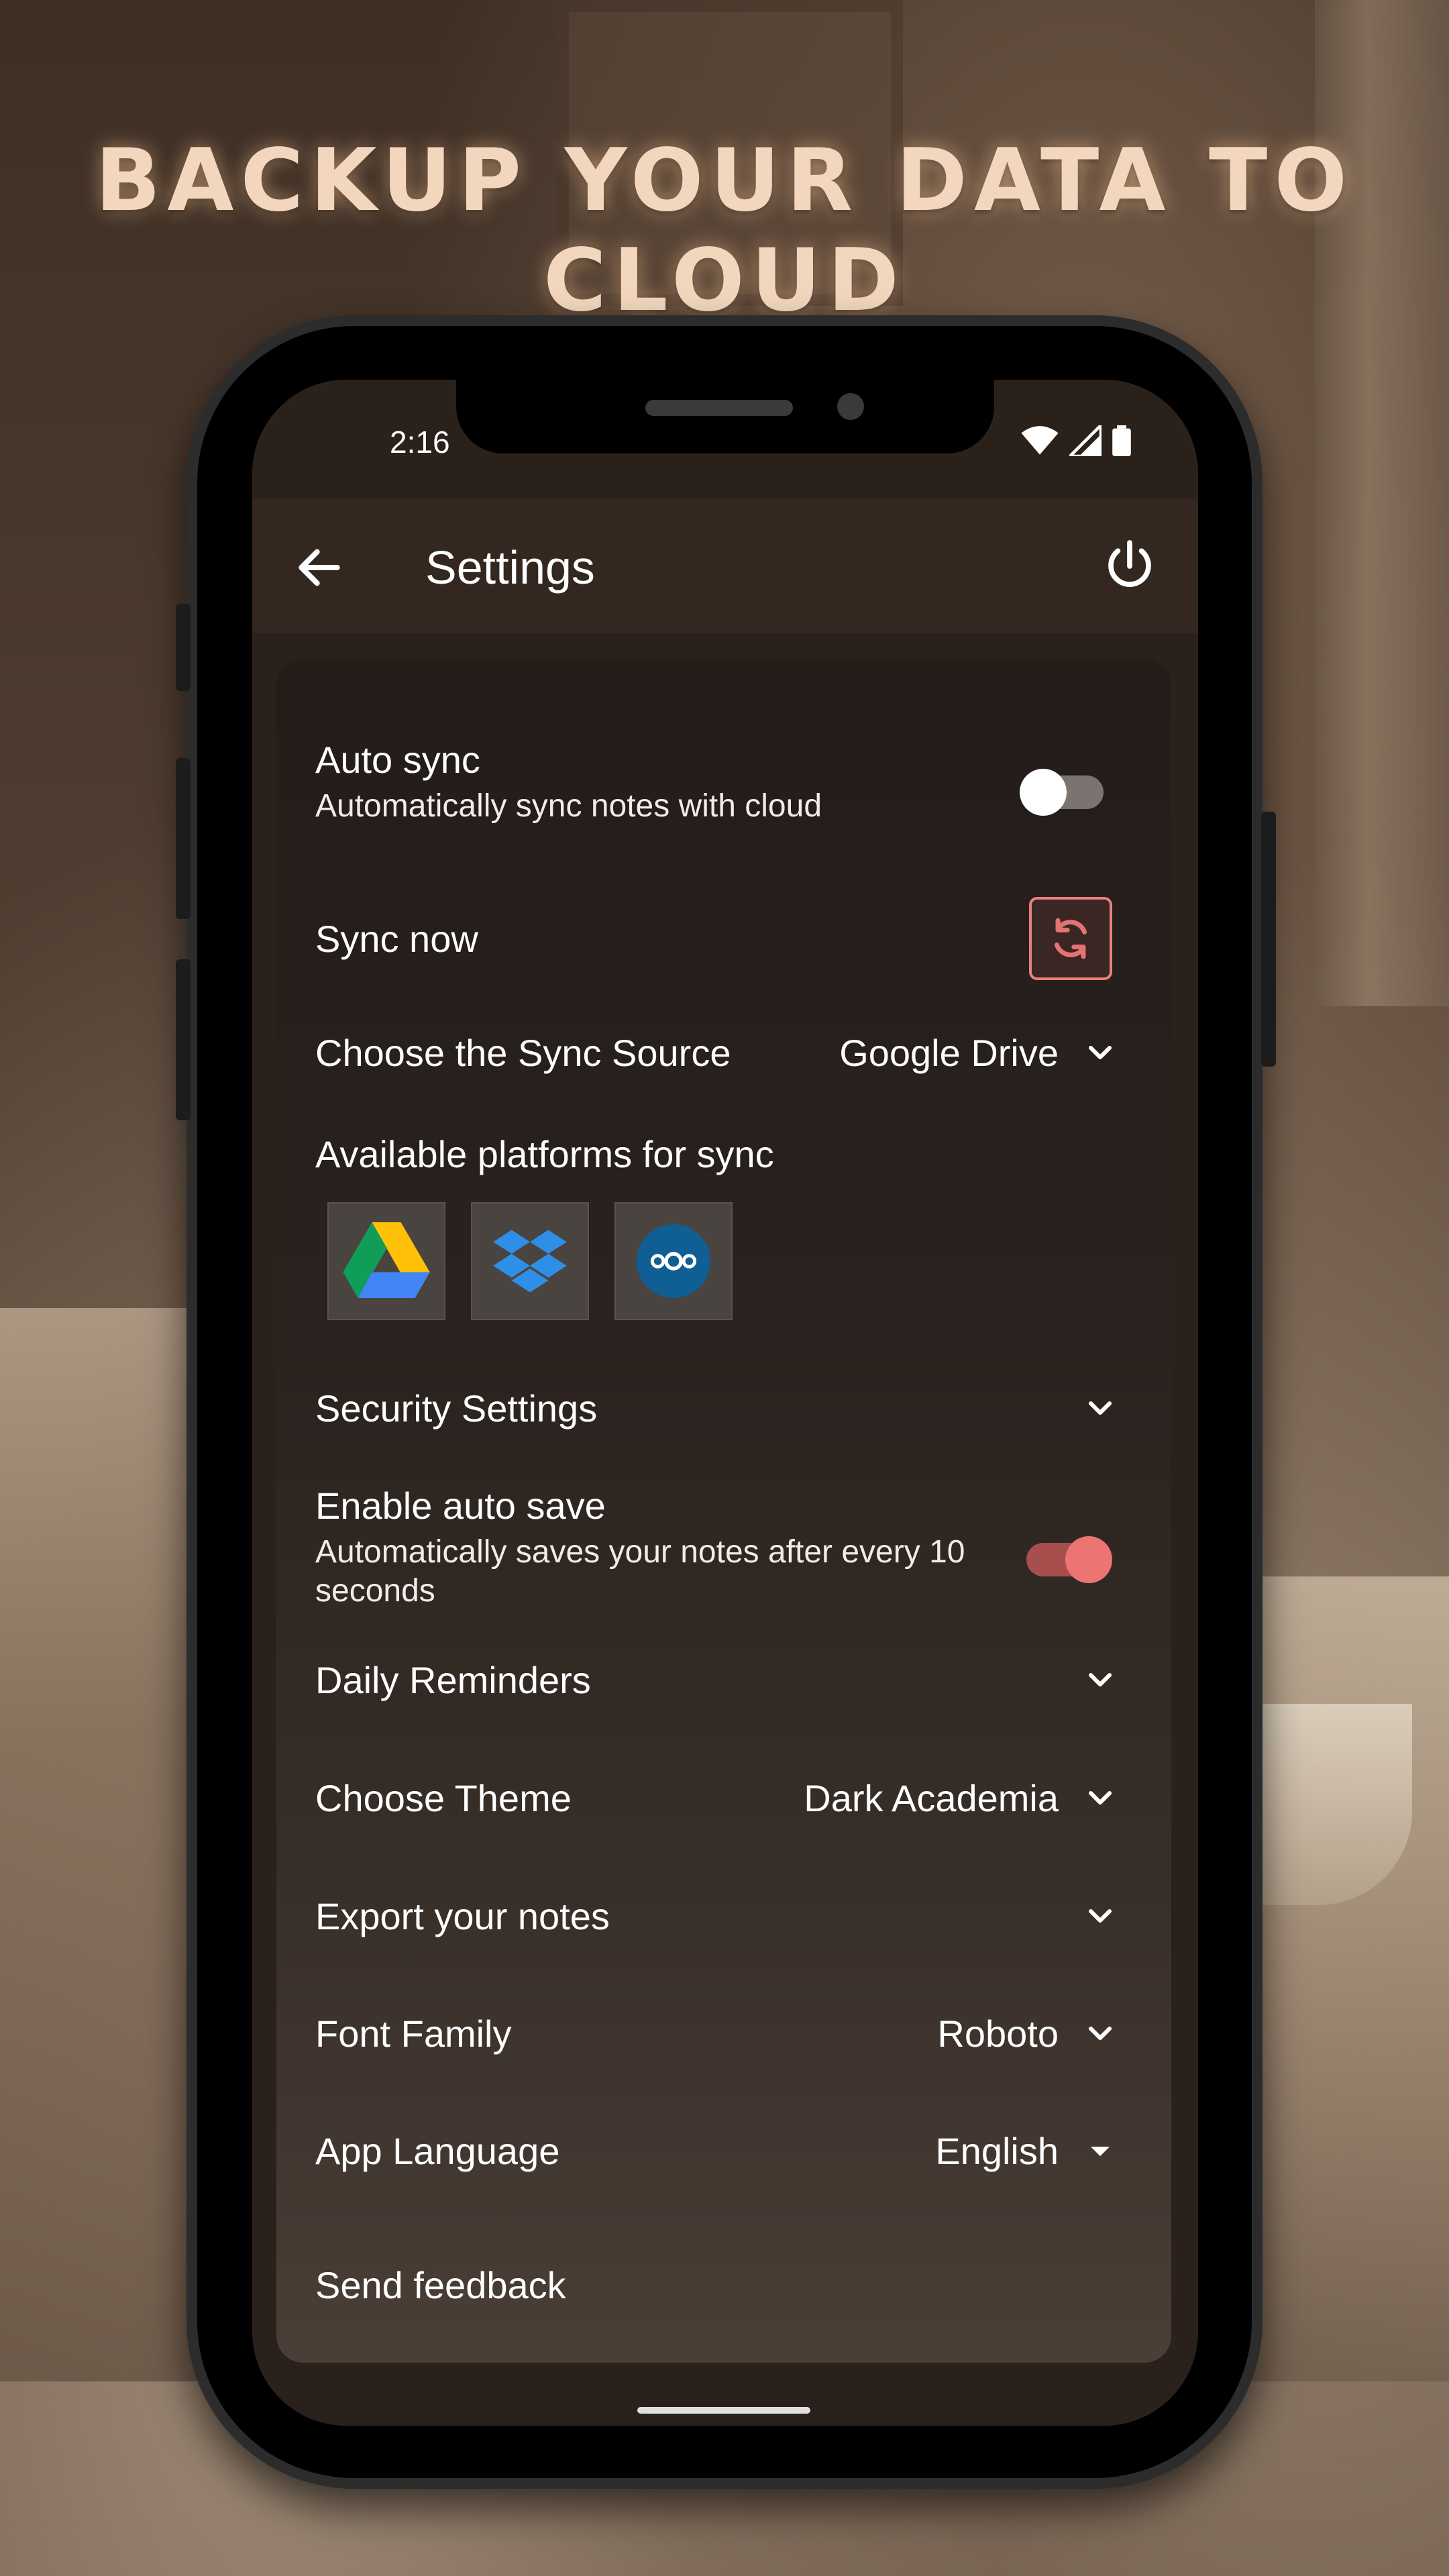  Describe the element at coordinates (723, 938) in the screenshot. I see `sync-now-row: Sync now` at that location.